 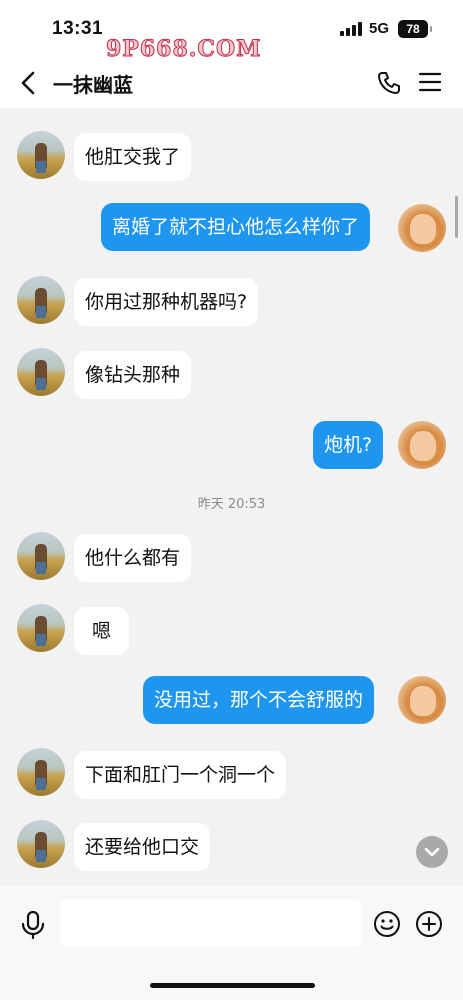 What do you see at coordinates (78, 28) in the screenshot?
I see `status-time: 13:31` at bounding box center [78, 28].